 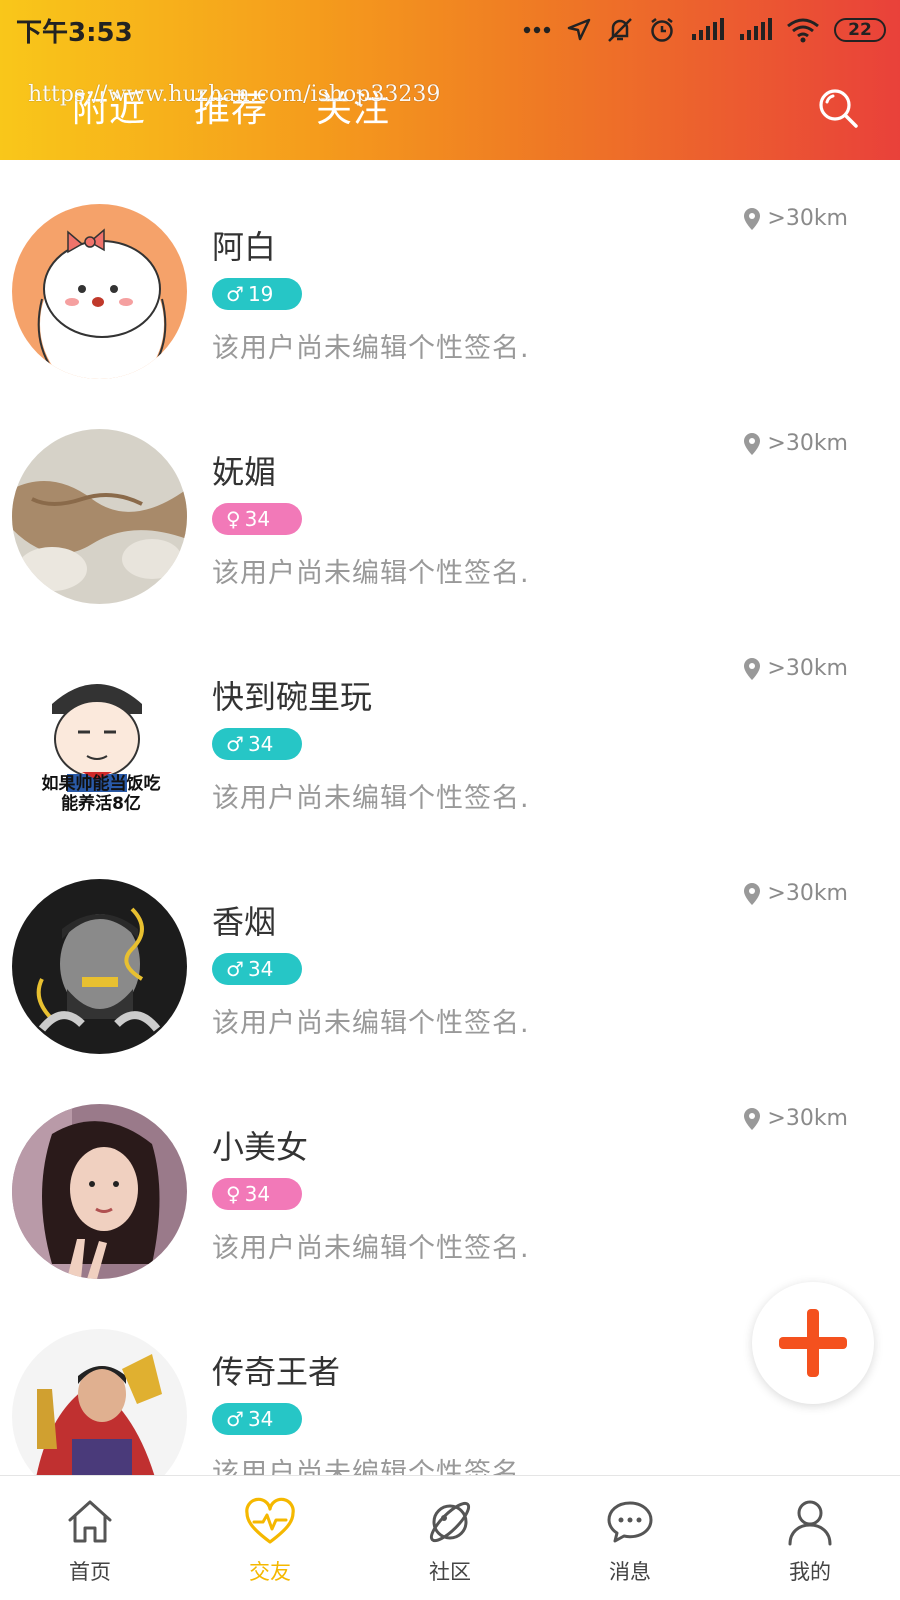 What do you see at coordinates (292, 697) in the screenshot?
I see `user-name: 快到碗里玩` at bounding box center [292, 697].